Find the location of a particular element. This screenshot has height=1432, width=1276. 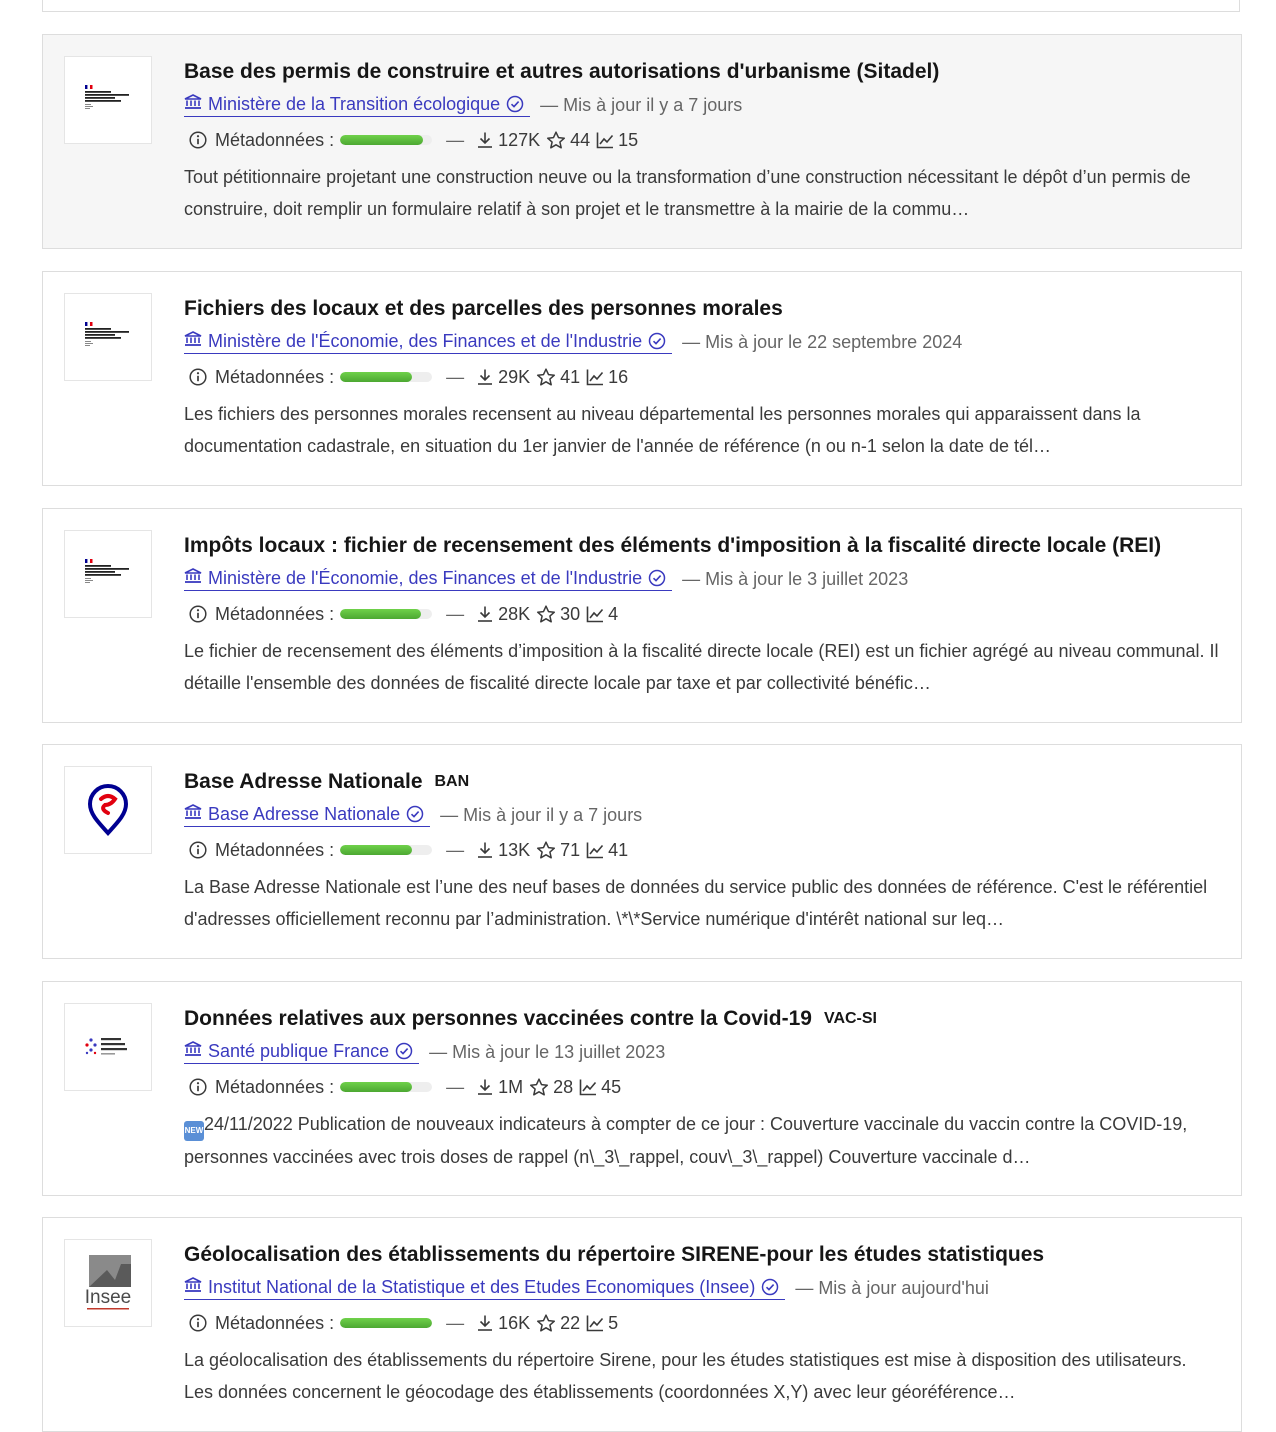

reuses-count: 4 is located at coordinates (613, 613).